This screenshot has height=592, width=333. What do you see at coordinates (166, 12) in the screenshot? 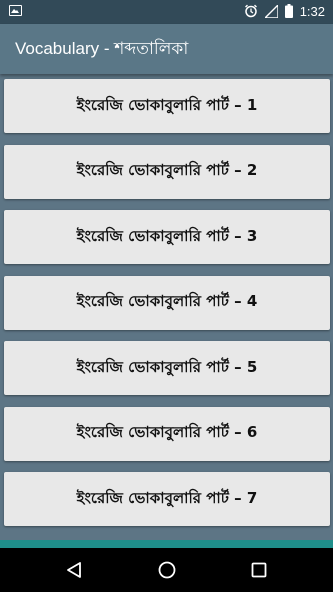
I see `status-bar: 1:32` at bounding box center [166, 12].